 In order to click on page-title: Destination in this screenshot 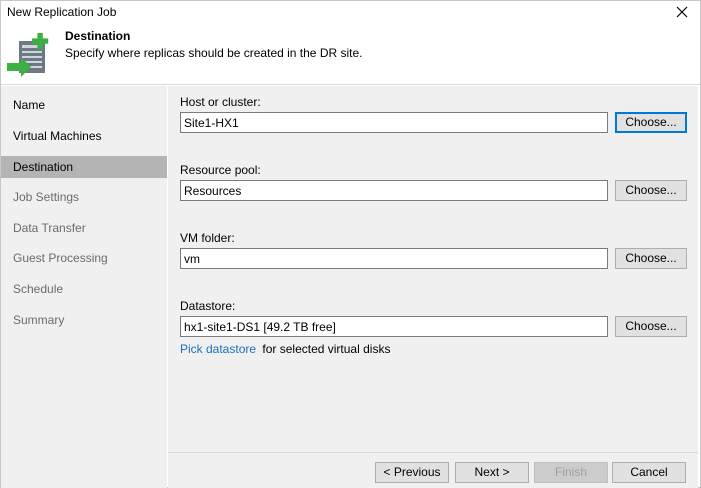, I will do `click(98, 36)`.